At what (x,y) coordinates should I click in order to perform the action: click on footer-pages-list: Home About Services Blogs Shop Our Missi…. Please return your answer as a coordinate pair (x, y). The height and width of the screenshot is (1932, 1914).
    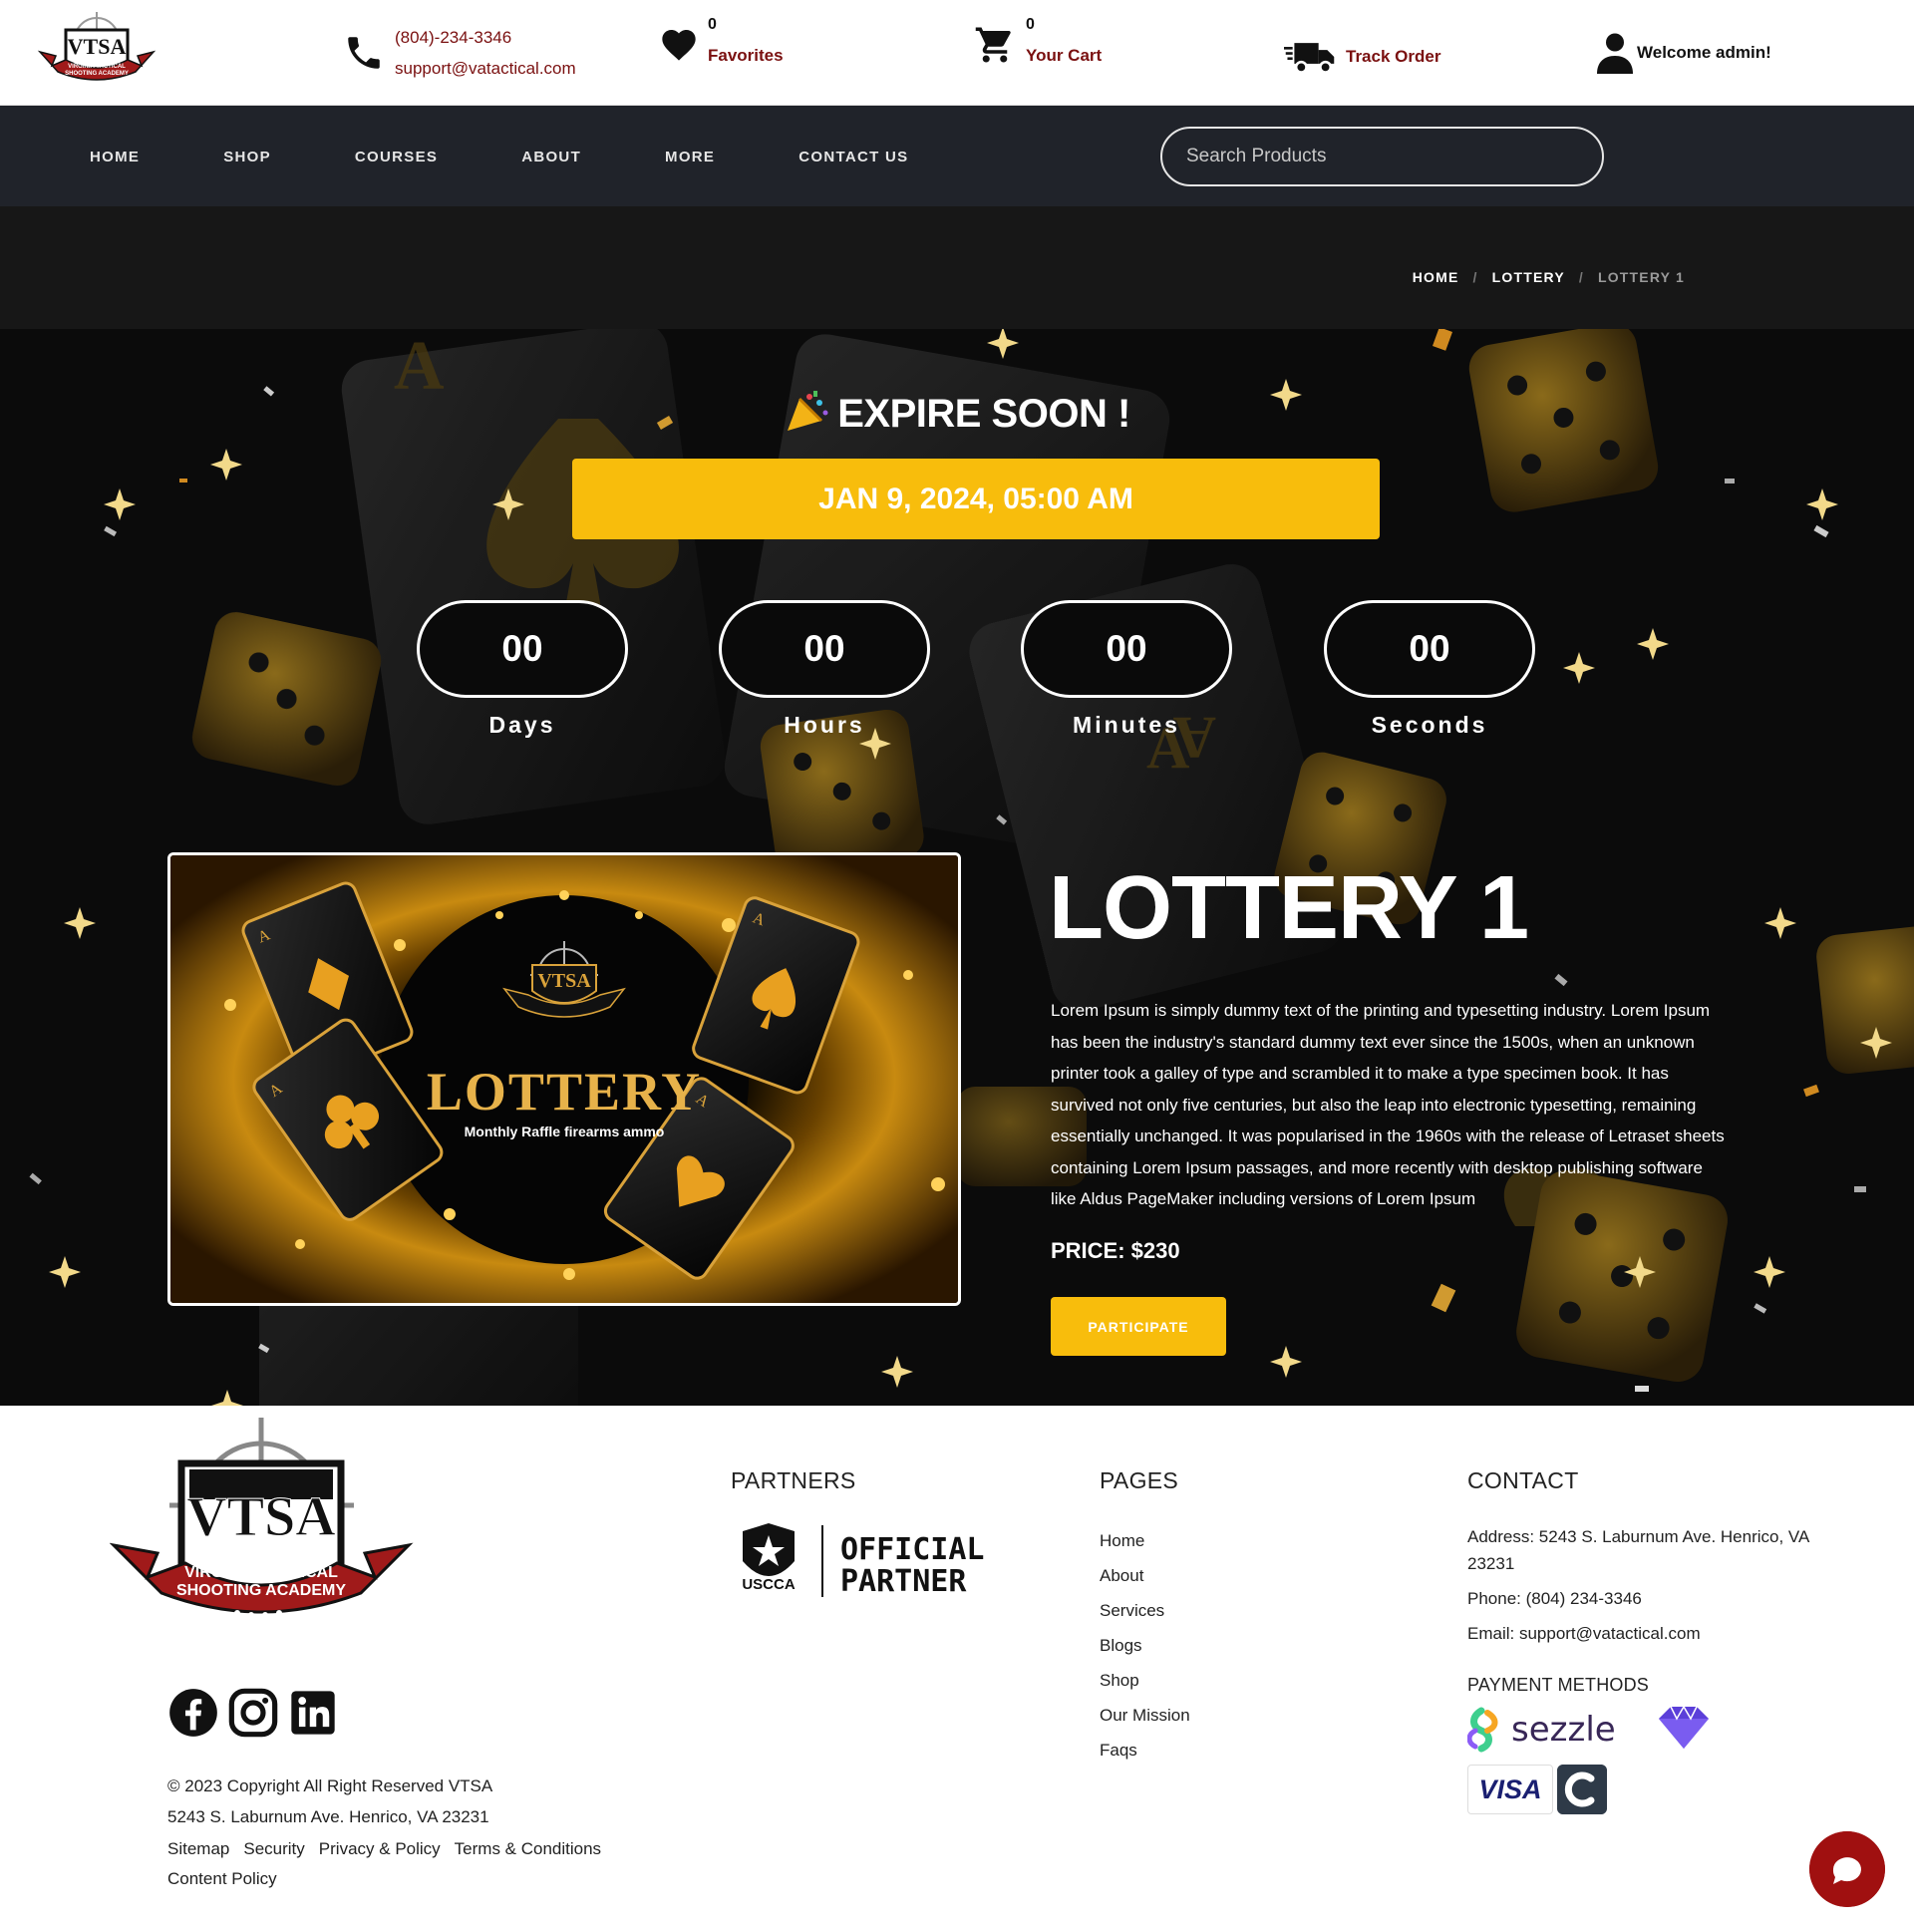
    Looking at the image, I should click on (1145, 1645).